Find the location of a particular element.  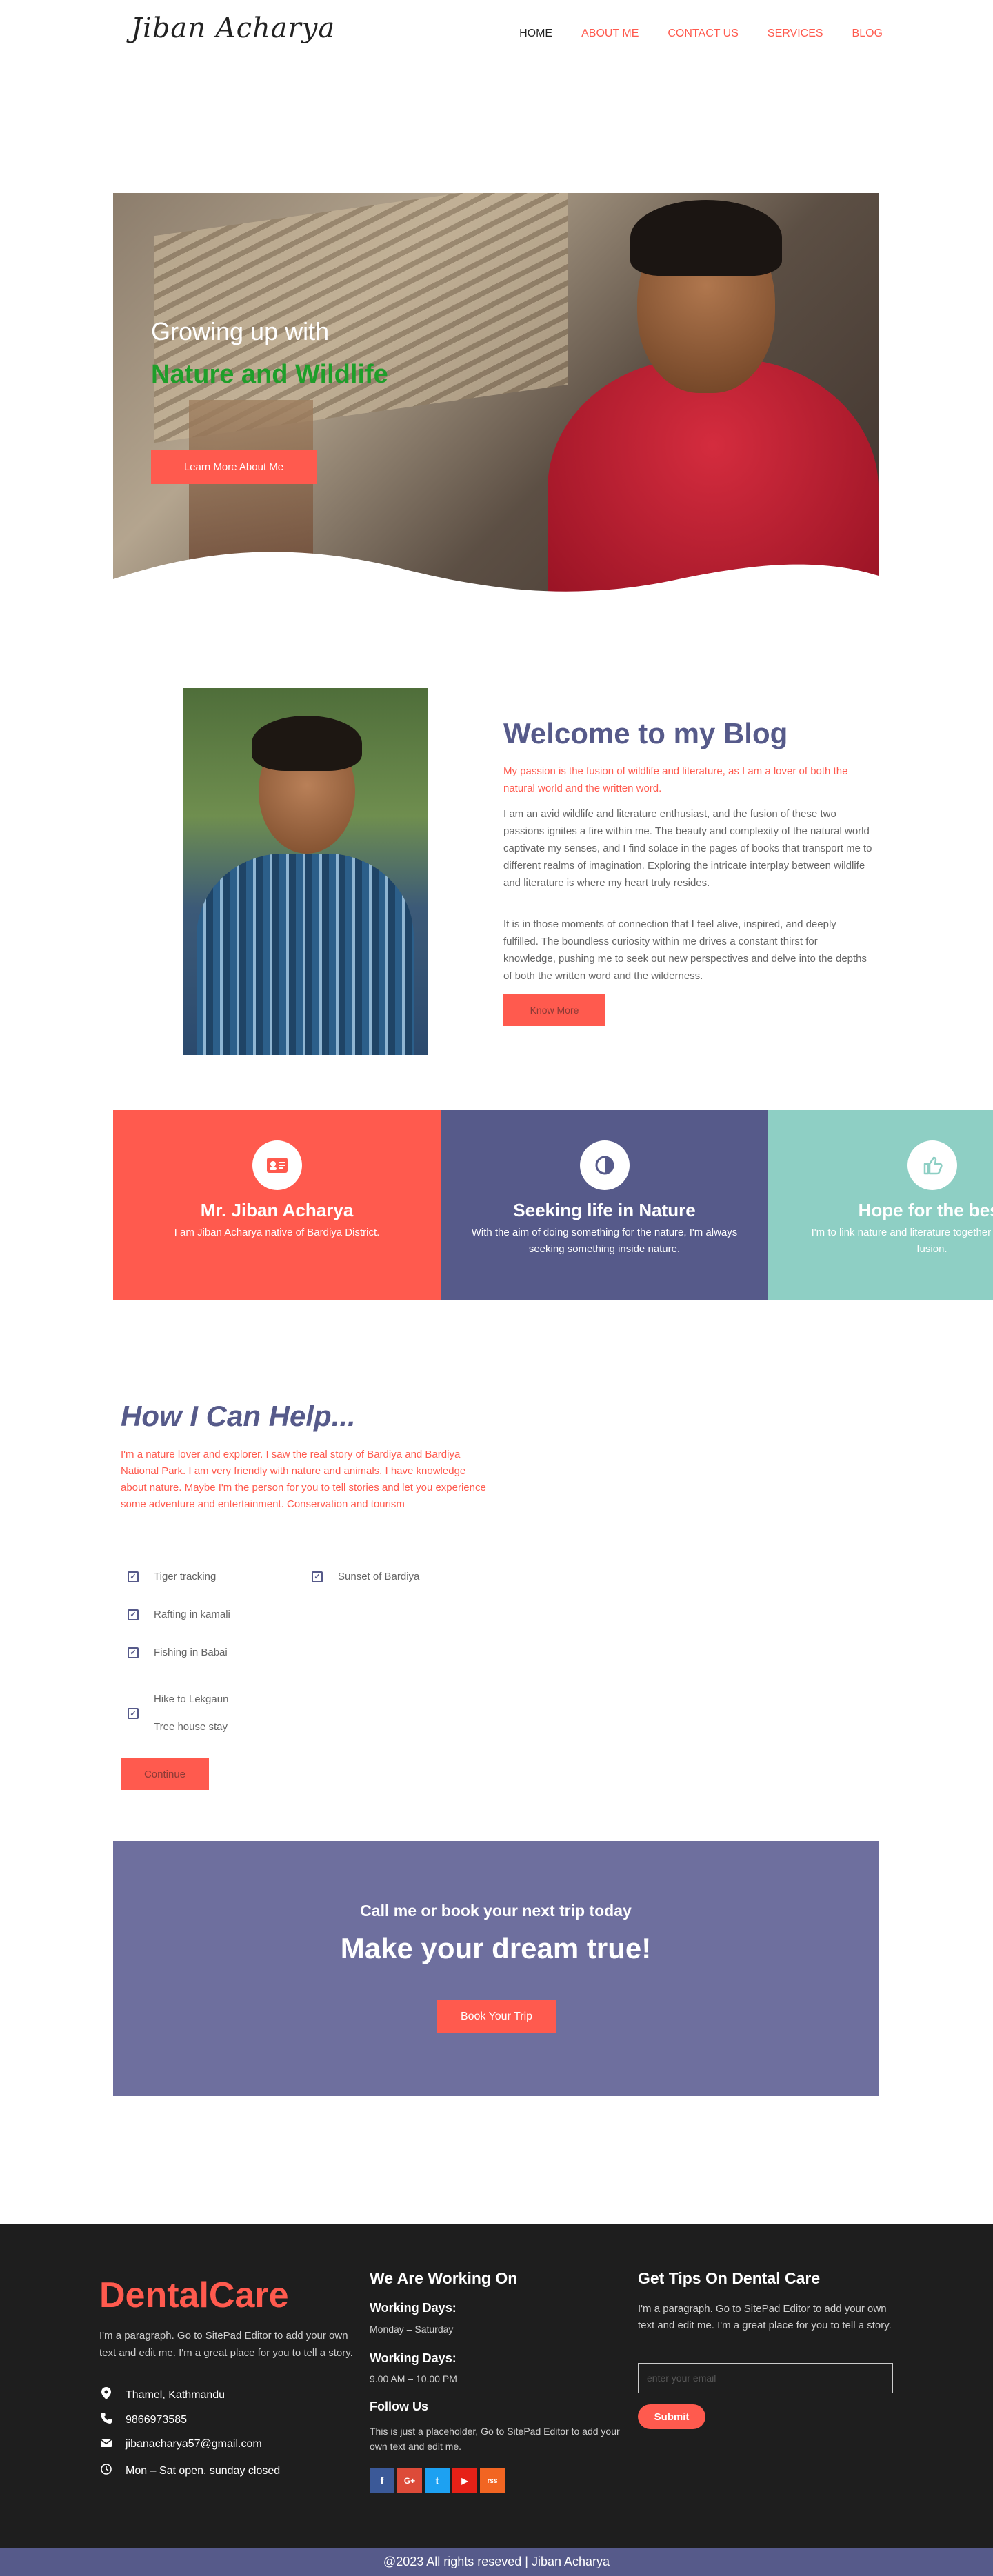

thumbs-up-icon is located at coordinates (932, 1165).